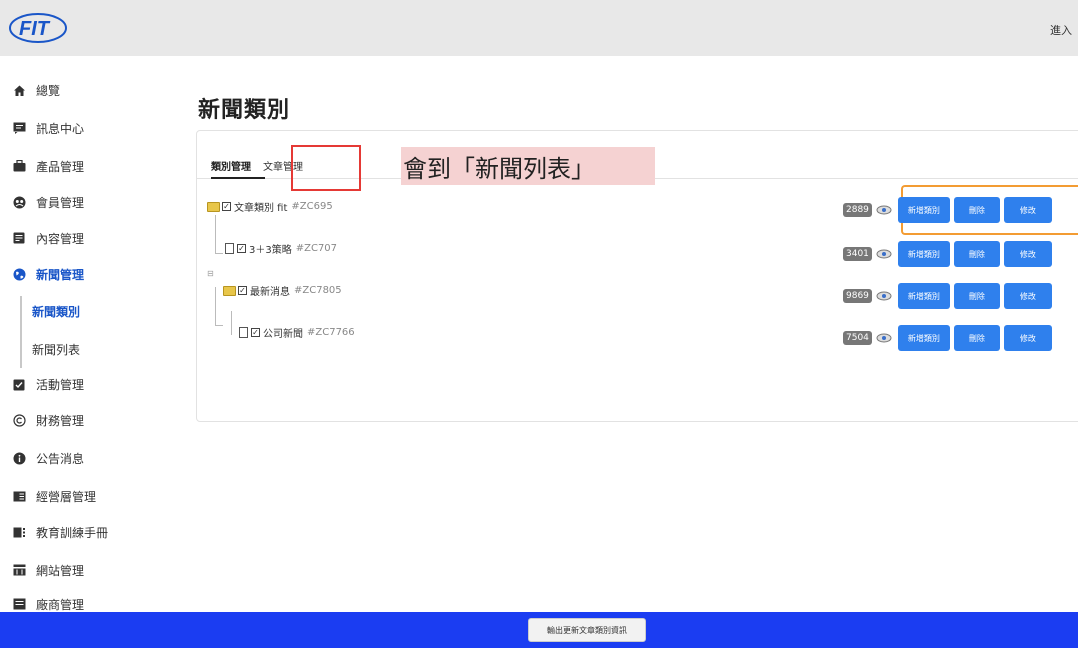  I want to click on top-bar: FIT 進入, so click(539, 28).